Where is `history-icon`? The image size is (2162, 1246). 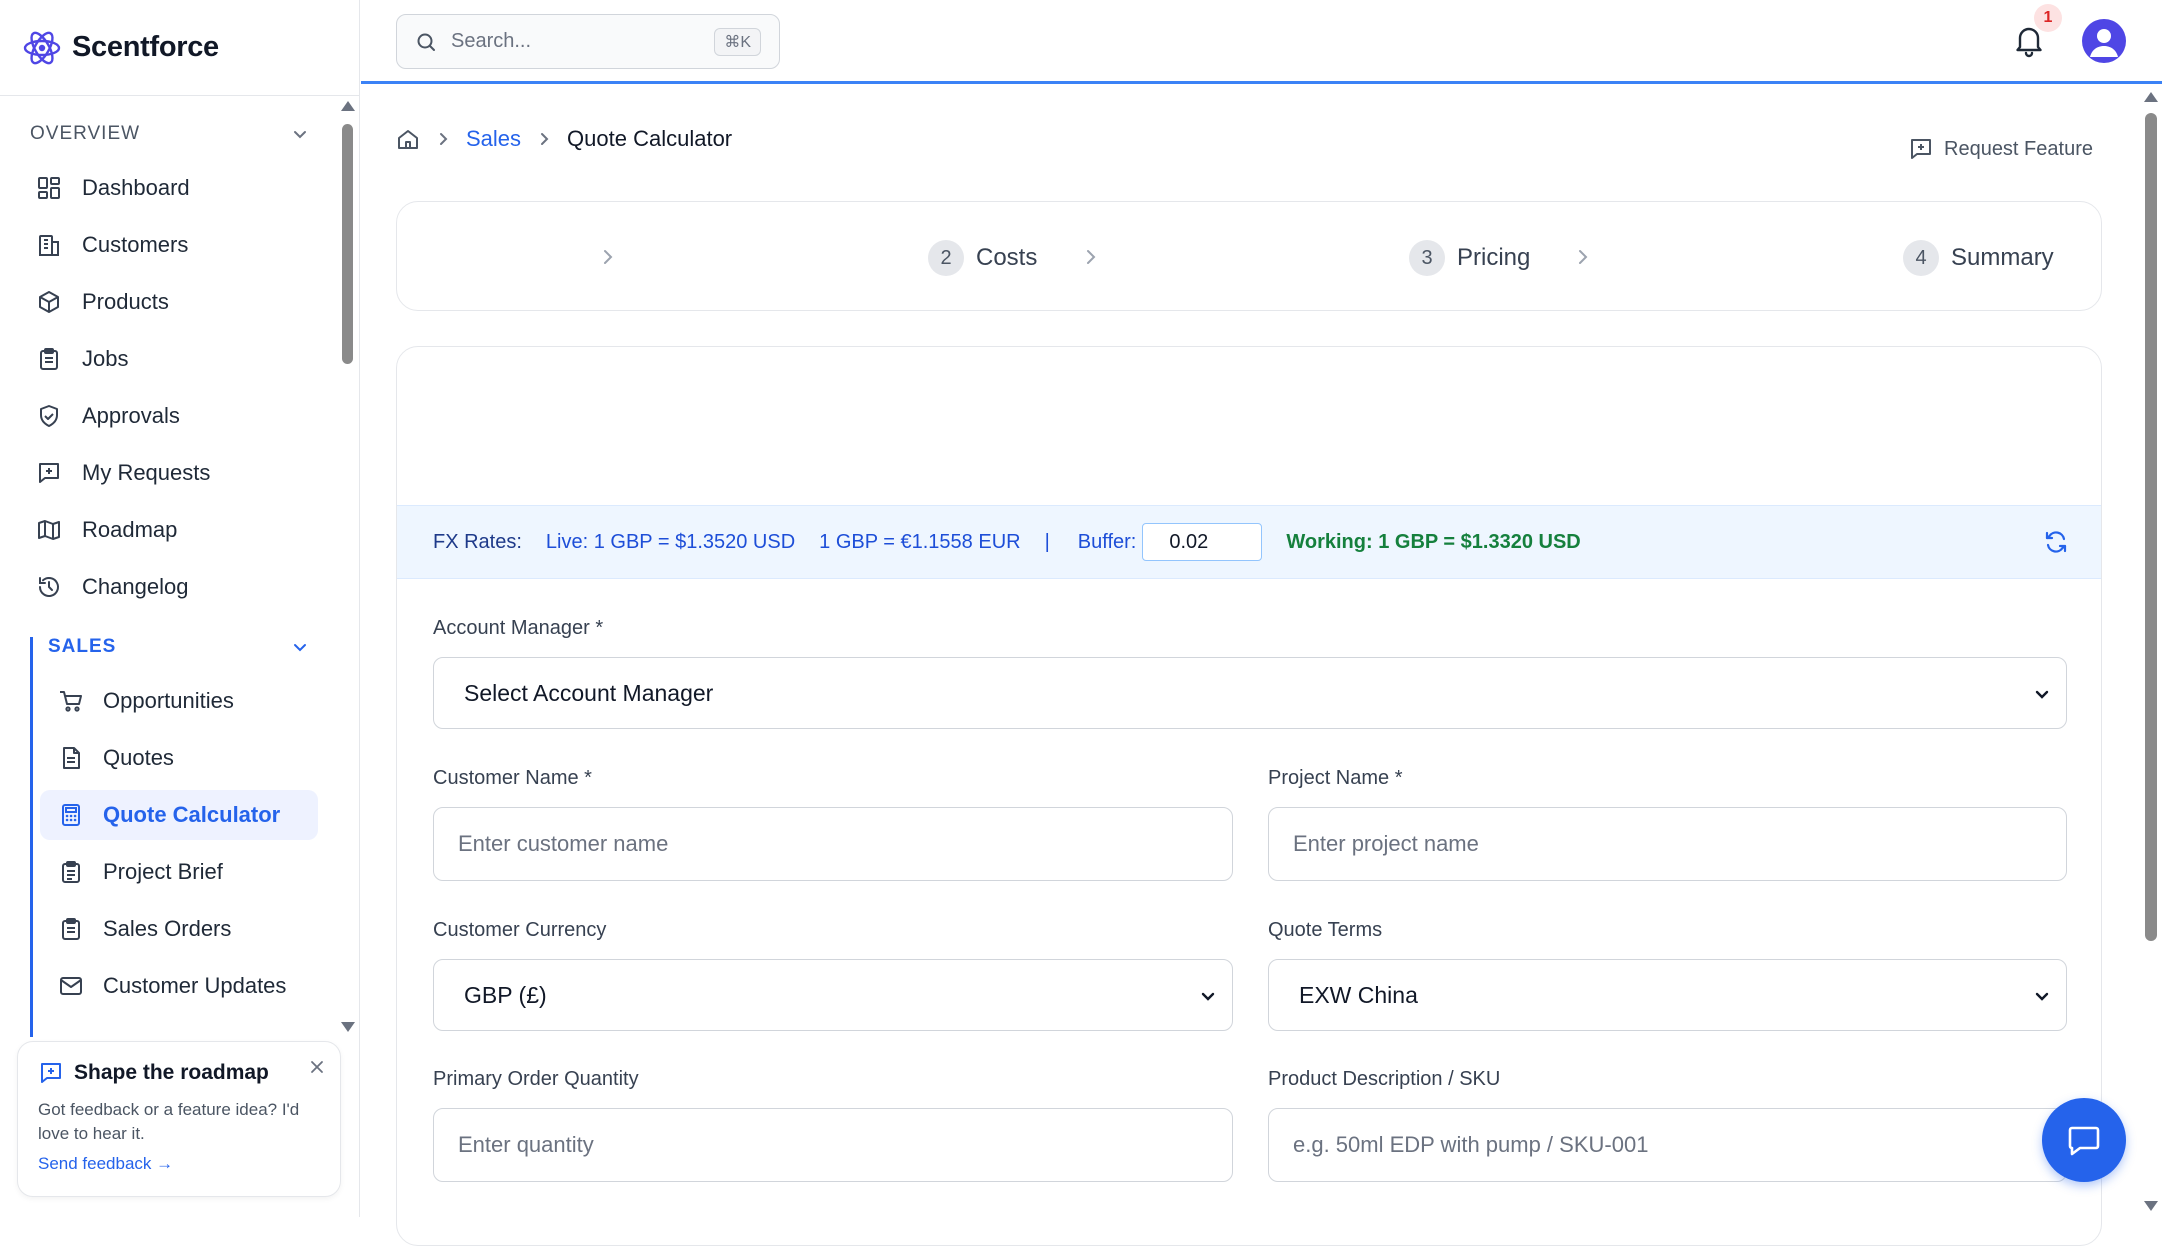 history-icon is located at coordinates (49, 587).